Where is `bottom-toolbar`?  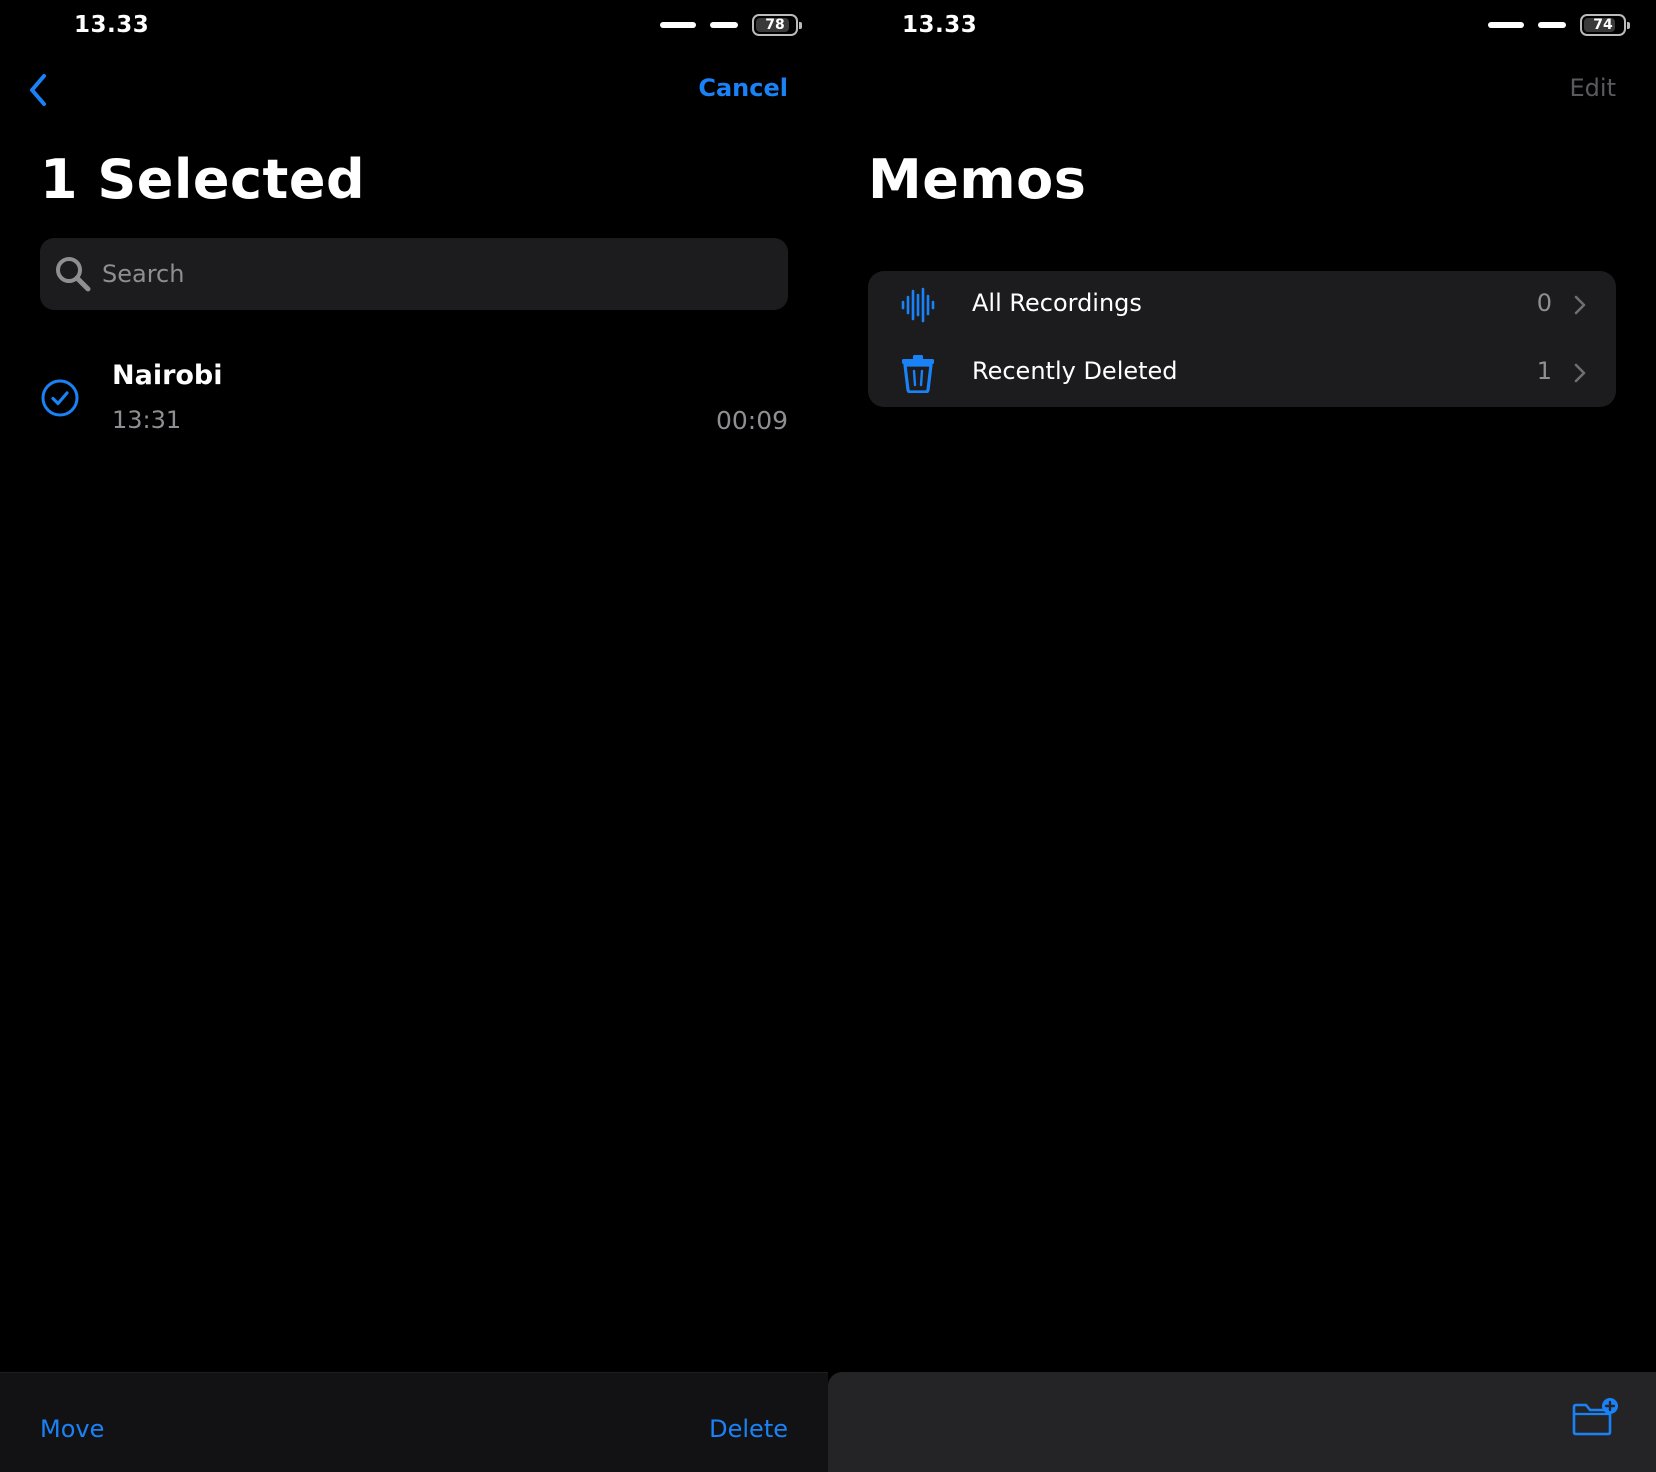 bottom-toolbar is located at coordinates (1242, 1422).